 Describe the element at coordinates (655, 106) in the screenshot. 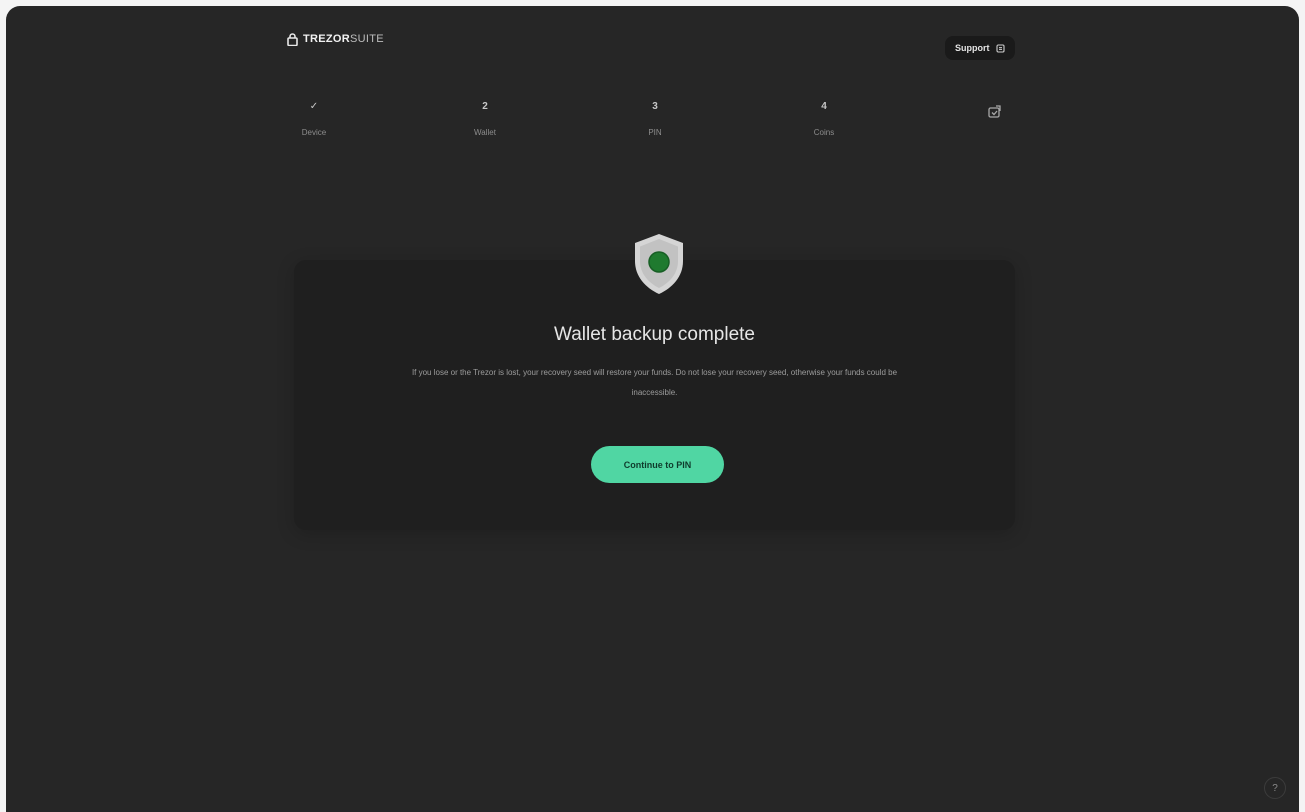

I see `step-number: 3` at that location.